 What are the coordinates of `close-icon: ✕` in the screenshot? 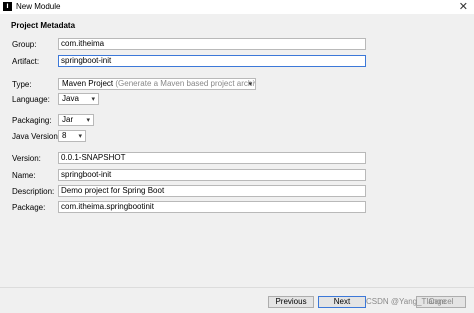 It's located at (463, 7).